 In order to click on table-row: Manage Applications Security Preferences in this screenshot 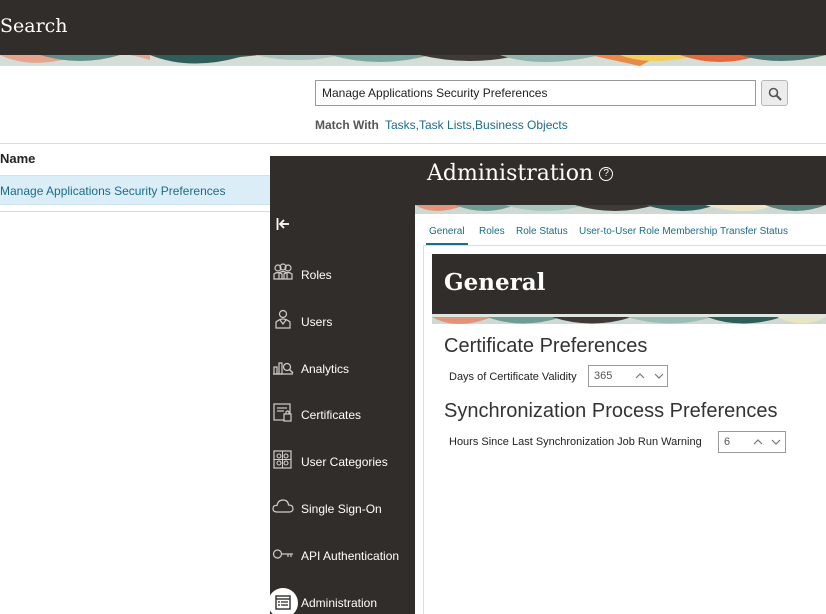, I will do `click(135, 190)`.